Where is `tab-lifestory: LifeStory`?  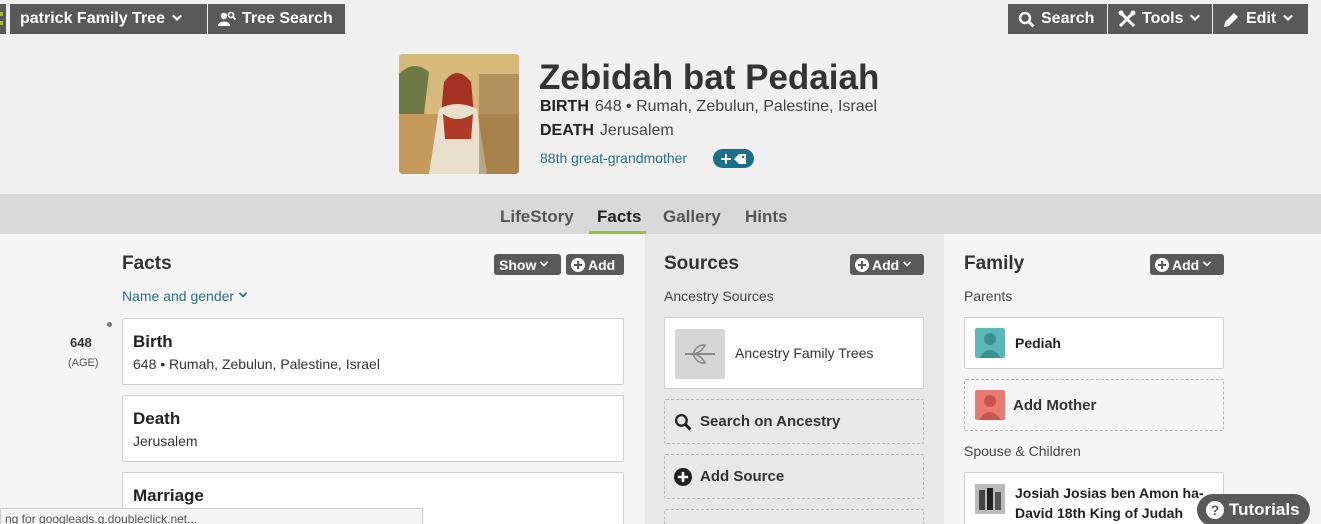 tab-lifestory: LifeStory is located at coordinates (537, 217).